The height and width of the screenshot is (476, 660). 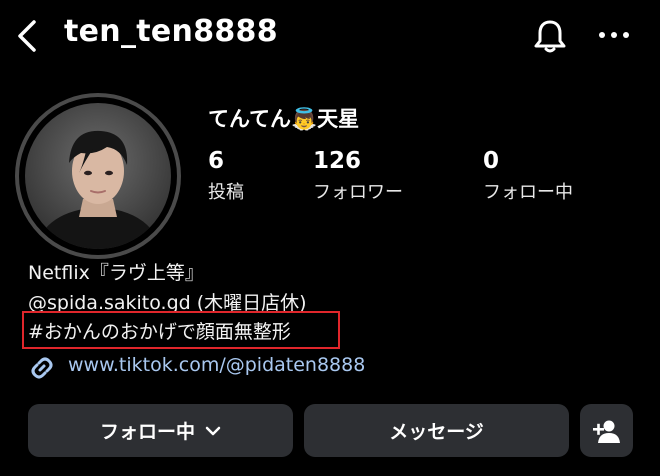 I want to click on back-arrow-icon, so click(x=27, y=36).